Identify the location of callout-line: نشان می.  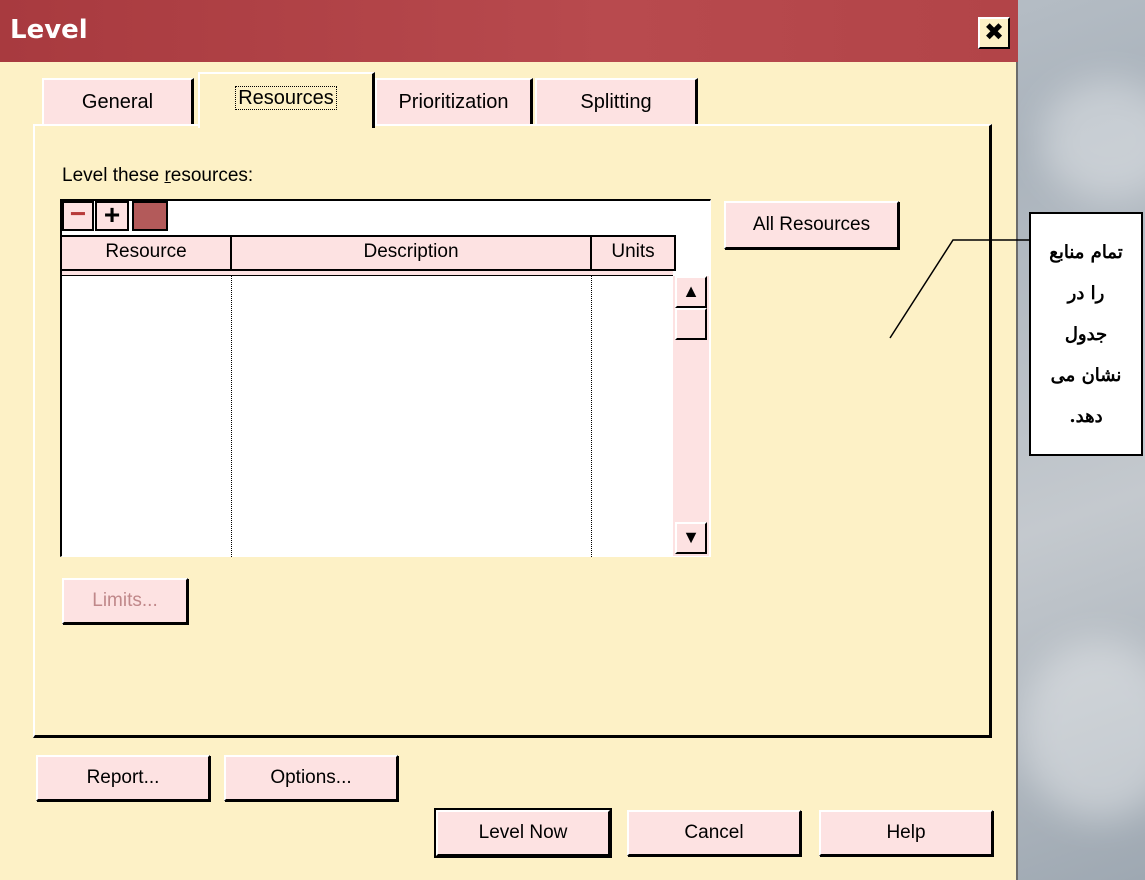
(1086, 375).